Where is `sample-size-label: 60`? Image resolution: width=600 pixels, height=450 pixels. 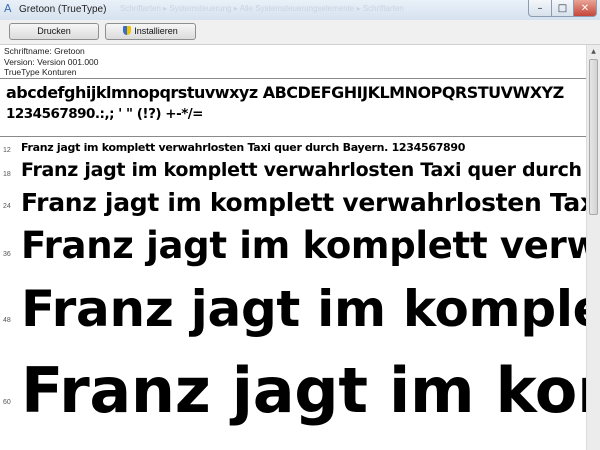 sample-size-label: 60 is located at coordinates (7, 402).